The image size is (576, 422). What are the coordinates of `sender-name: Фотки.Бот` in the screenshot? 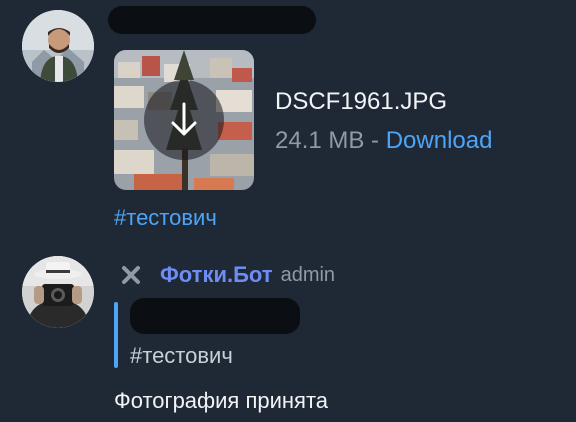 It's located at (216, 275).